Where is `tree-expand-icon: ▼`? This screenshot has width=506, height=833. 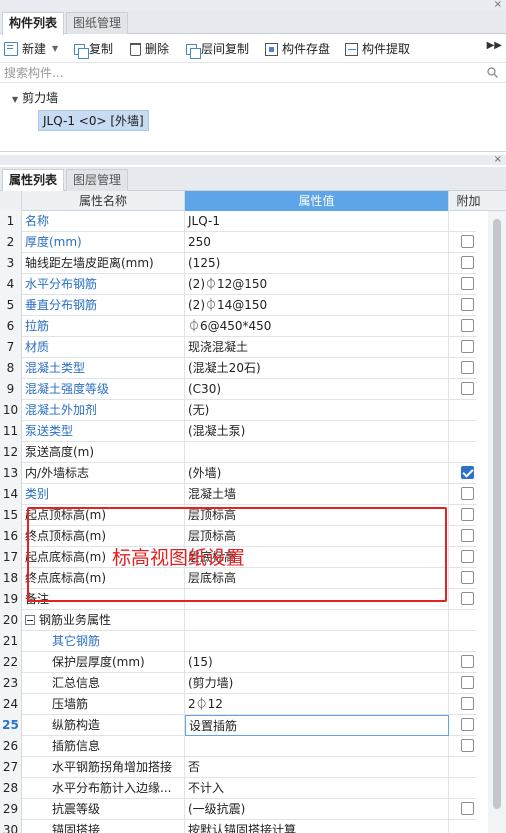
tree-expand-icon: ▼ is located at coordinates (15, 99).